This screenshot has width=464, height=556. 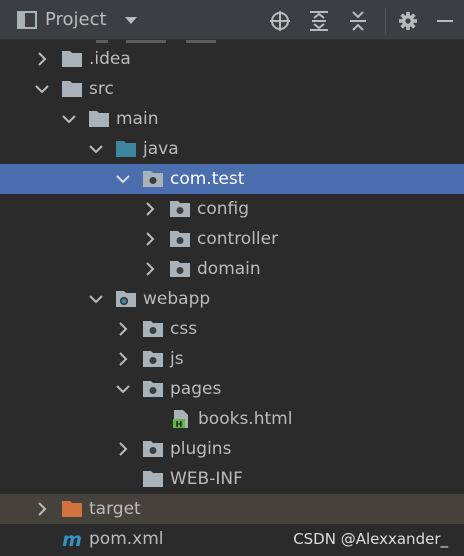 I want to click on tree-node-label: target, so click(x=115, y=509).